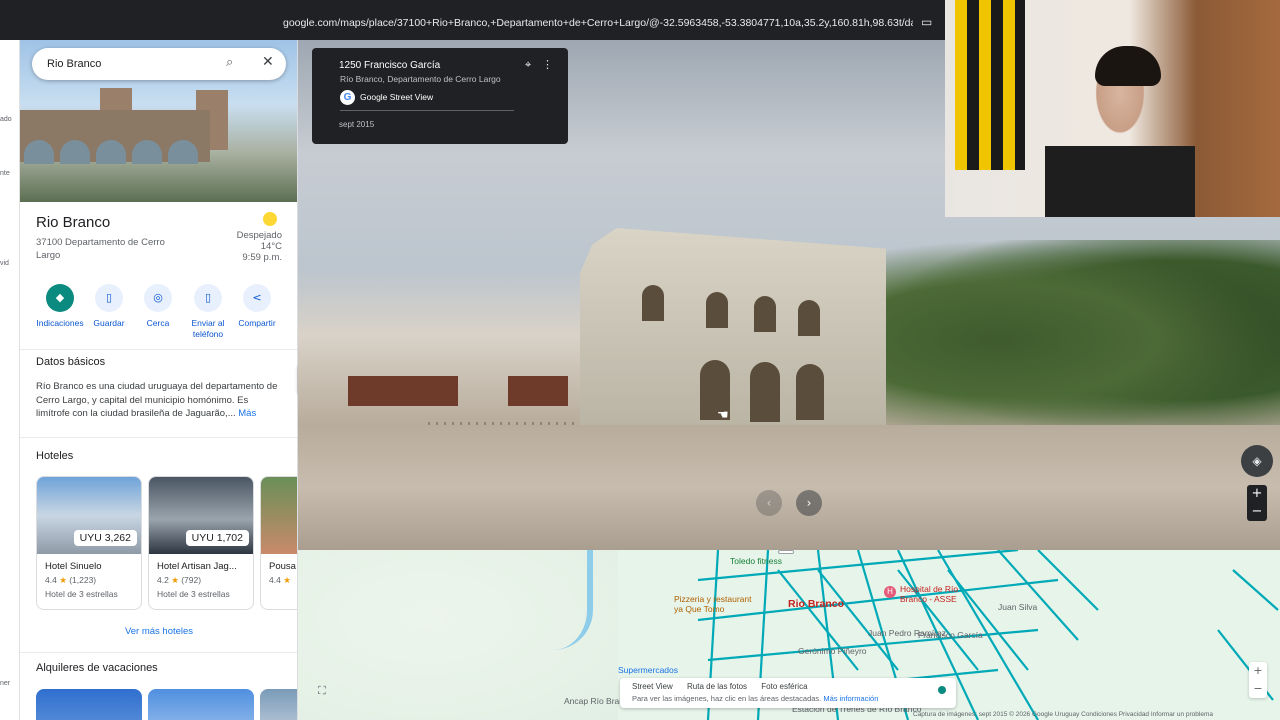  I want to click on map-place-label: Rio Branco, so click(816, 604).